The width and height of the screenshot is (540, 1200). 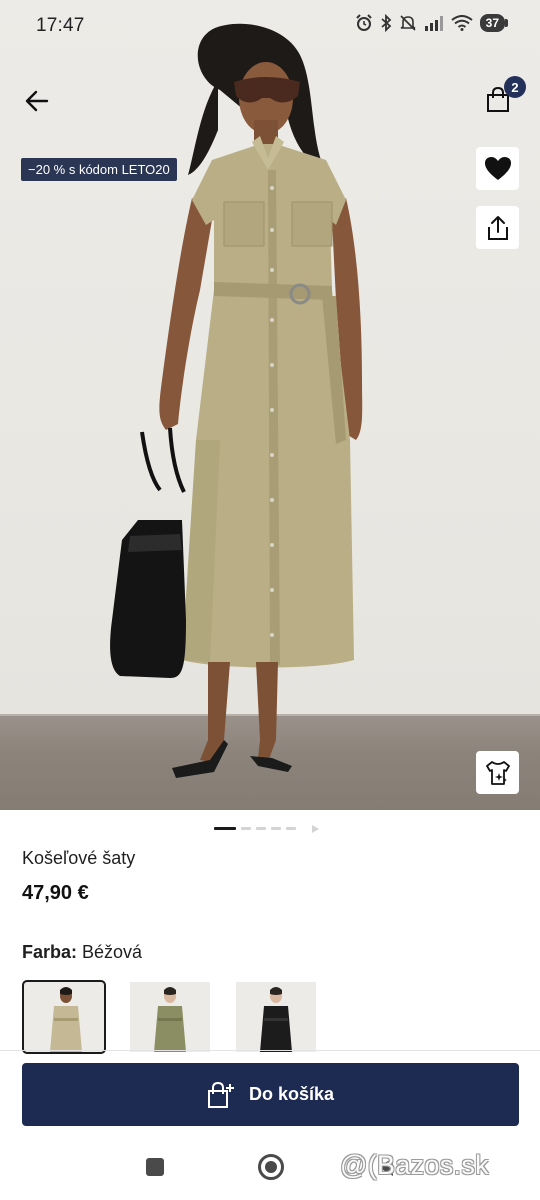 I want to click on color-swatch-beige, so click(x=64, y=1017).